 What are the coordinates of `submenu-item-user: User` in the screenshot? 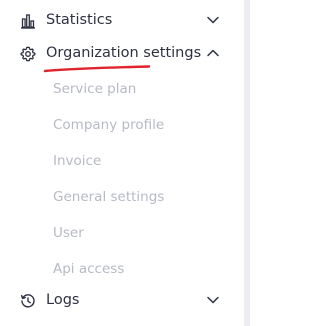 It's located at (68, 233).